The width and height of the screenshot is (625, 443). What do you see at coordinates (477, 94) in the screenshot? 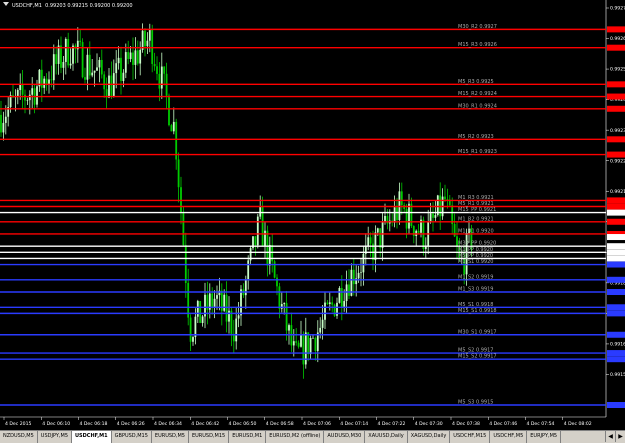
I see `pivot-level-label: M15_R2 0.9924` at bounding box center [477, 94].